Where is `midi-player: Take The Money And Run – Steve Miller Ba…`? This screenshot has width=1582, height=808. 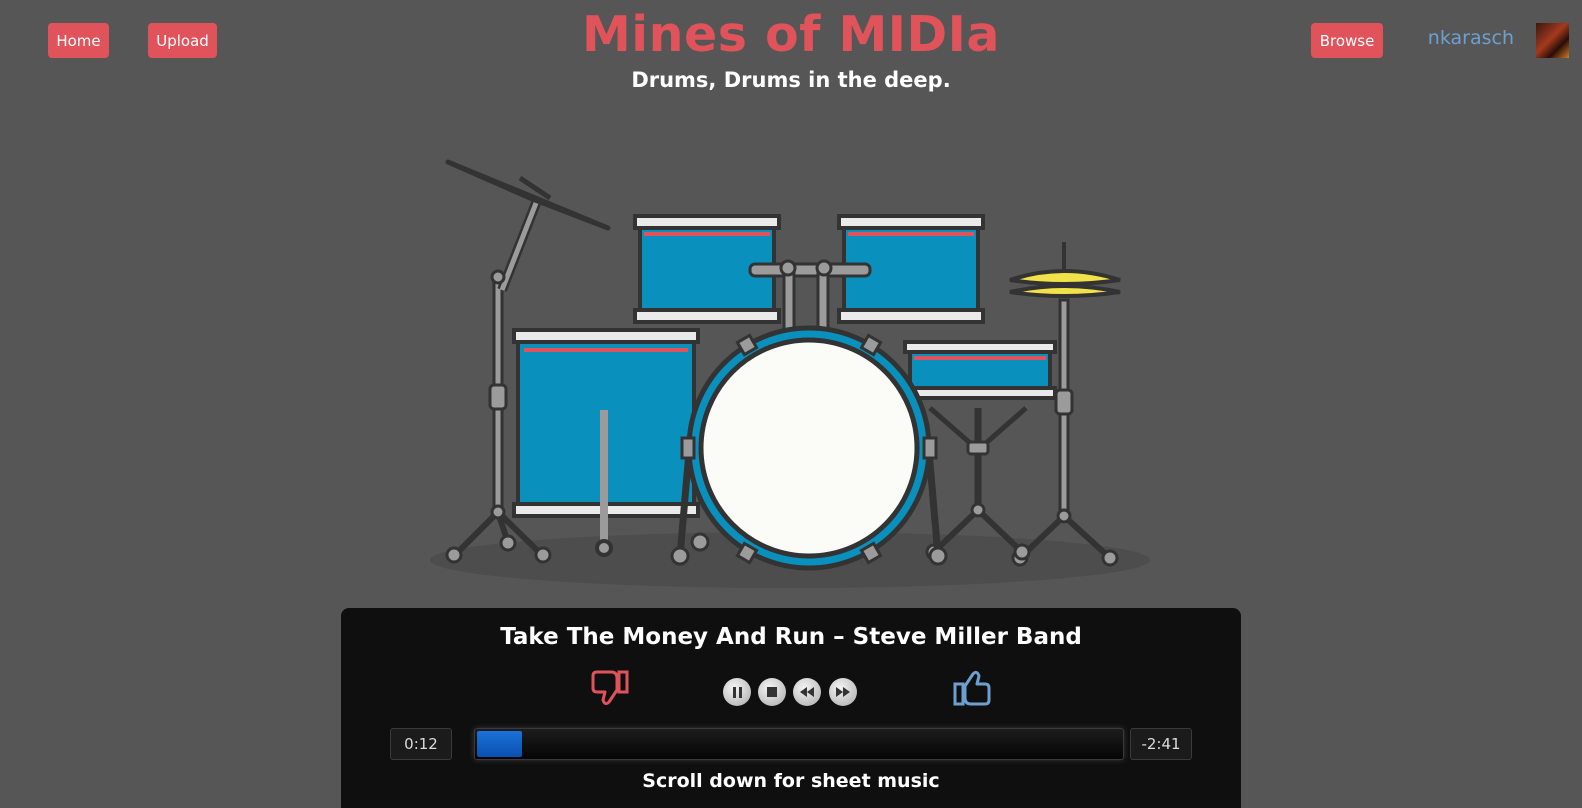
midi-player: Take The Money And Run – Steve Miller Ba… is located at coordinates (791, 708).